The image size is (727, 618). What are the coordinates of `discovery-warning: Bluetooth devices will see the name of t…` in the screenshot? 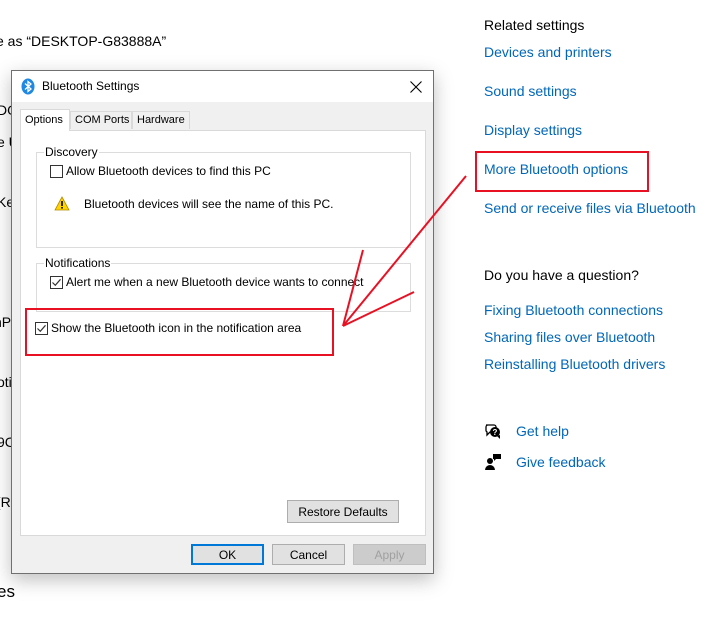 It's located at (193, 203).